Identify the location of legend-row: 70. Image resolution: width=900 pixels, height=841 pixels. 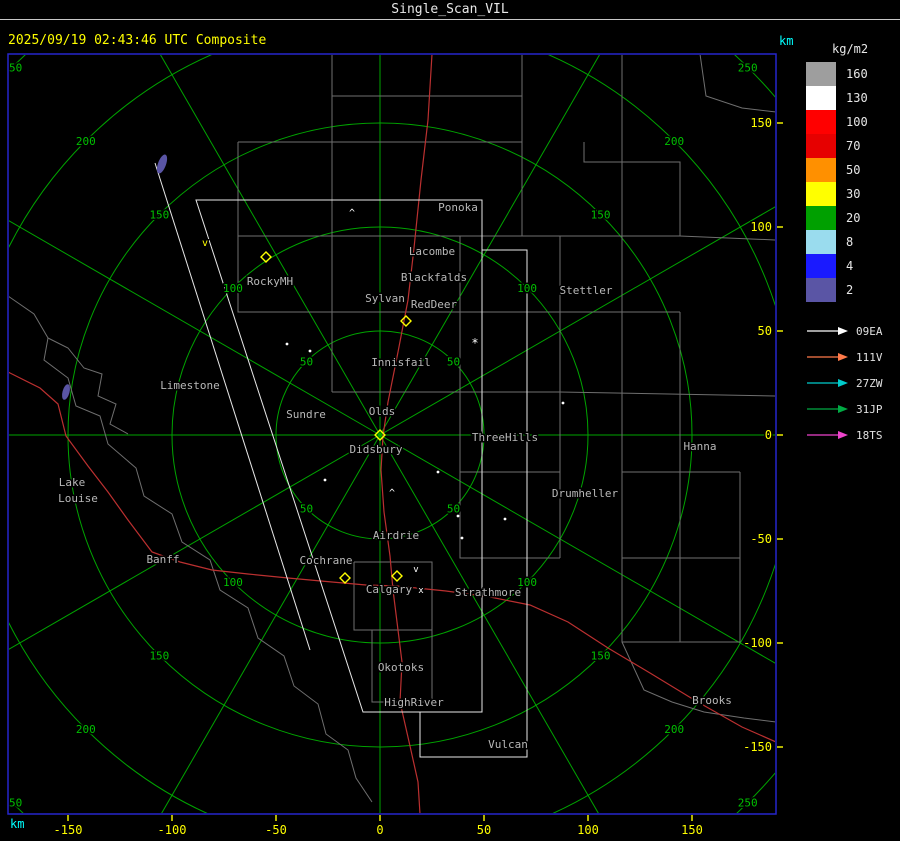
(852, 146).